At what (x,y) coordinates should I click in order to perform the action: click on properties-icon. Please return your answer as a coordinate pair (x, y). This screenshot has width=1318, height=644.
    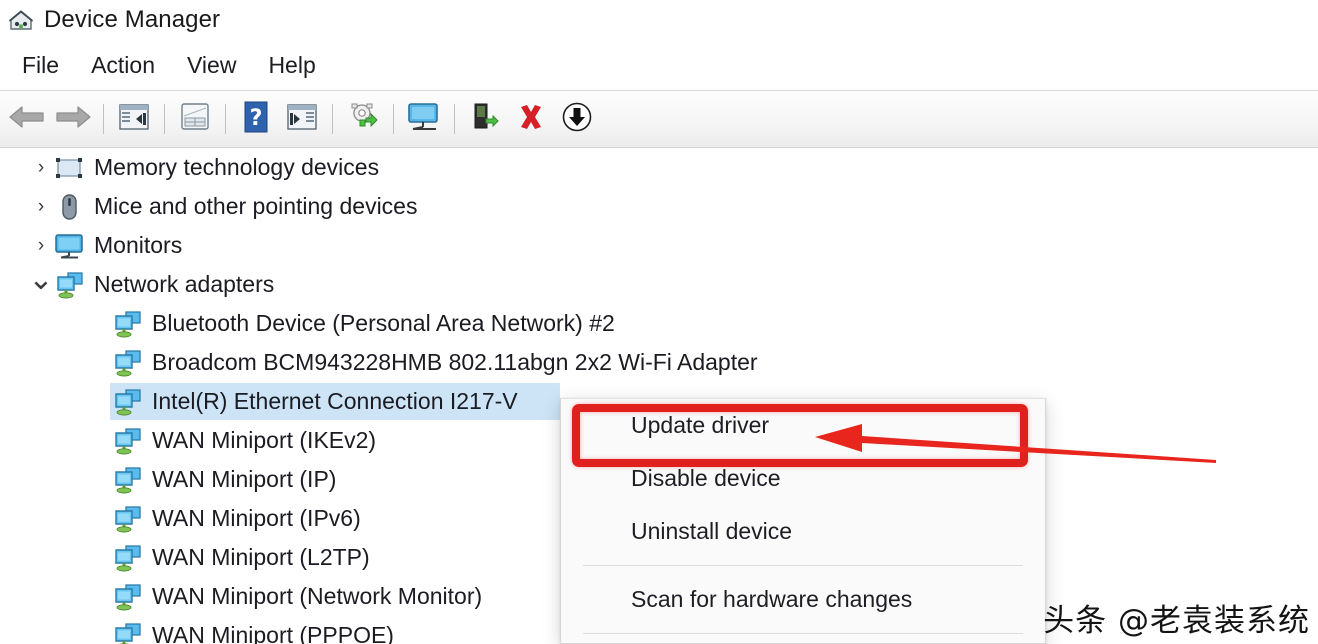
    Looking at the image, I should click on (195, 119).